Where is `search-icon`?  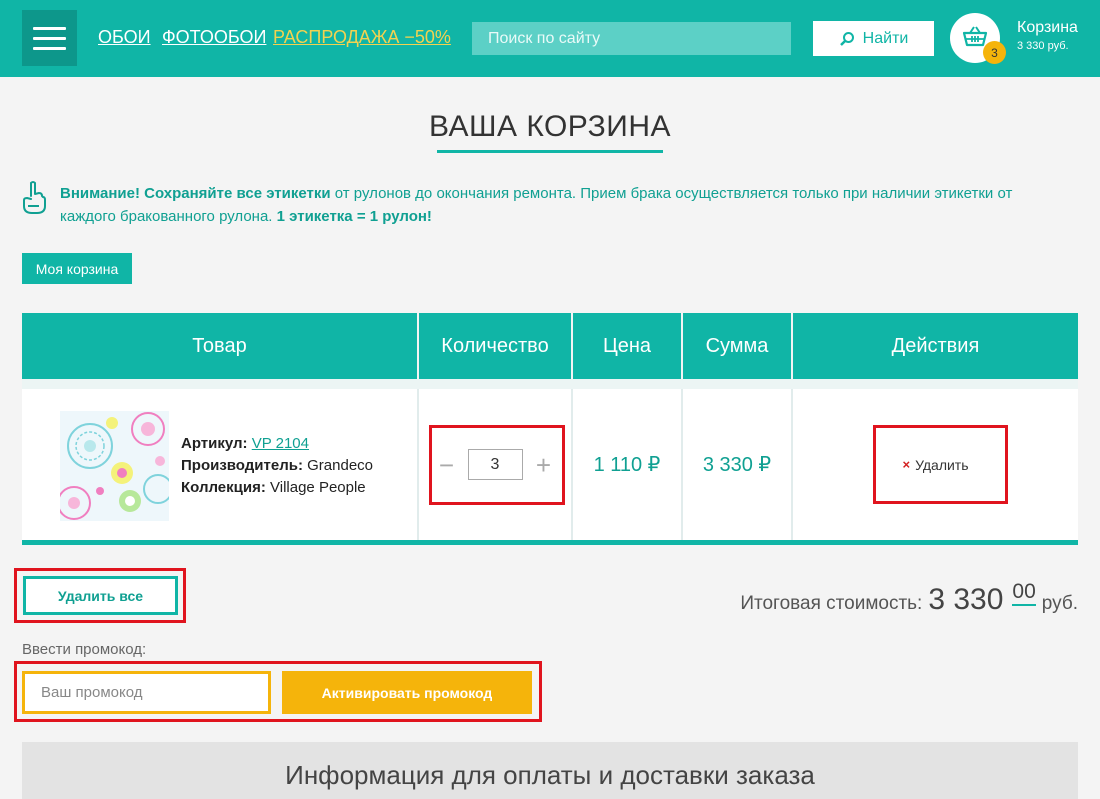
search-icon is located at coordinates (846, 38).